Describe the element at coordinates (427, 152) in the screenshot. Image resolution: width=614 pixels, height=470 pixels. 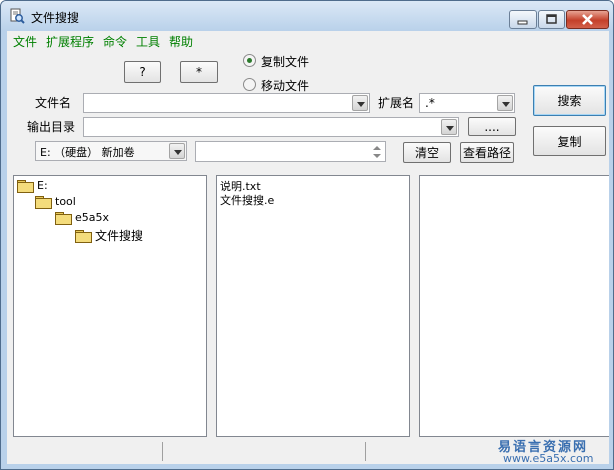
I see `clear-button: 清空` at that location.